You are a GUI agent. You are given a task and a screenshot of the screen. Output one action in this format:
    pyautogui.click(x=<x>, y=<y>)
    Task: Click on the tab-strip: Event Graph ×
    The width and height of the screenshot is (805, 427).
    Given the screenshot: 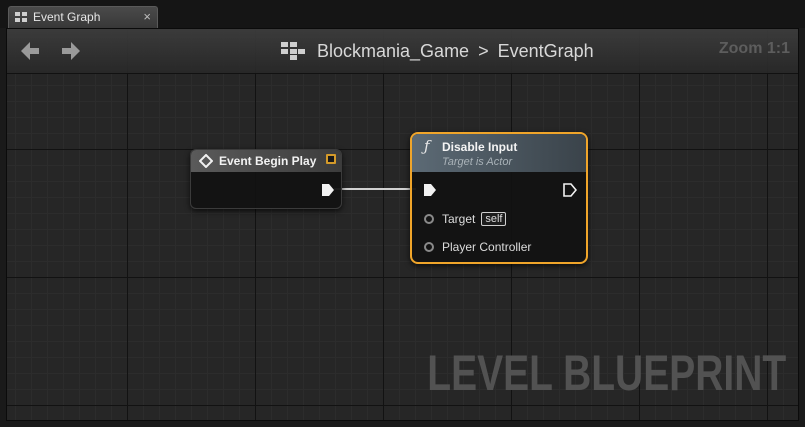 What is the action you would take?
    pyautogui.click(x=402, y=14)
    